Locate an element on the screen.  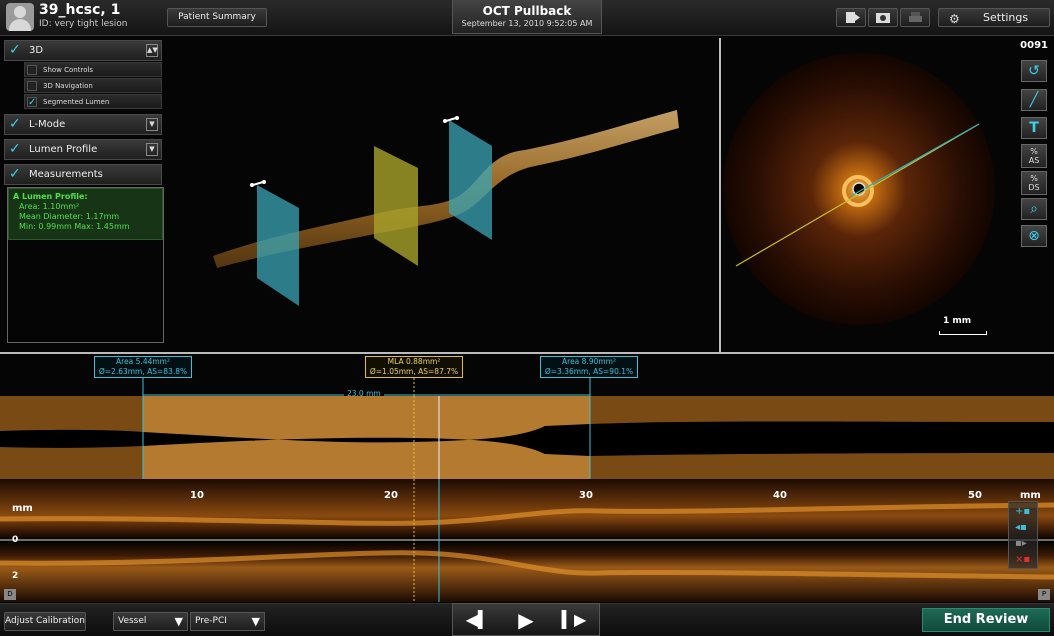
lasso-tool-button: ↺ is located at coordinates (1034, 71).